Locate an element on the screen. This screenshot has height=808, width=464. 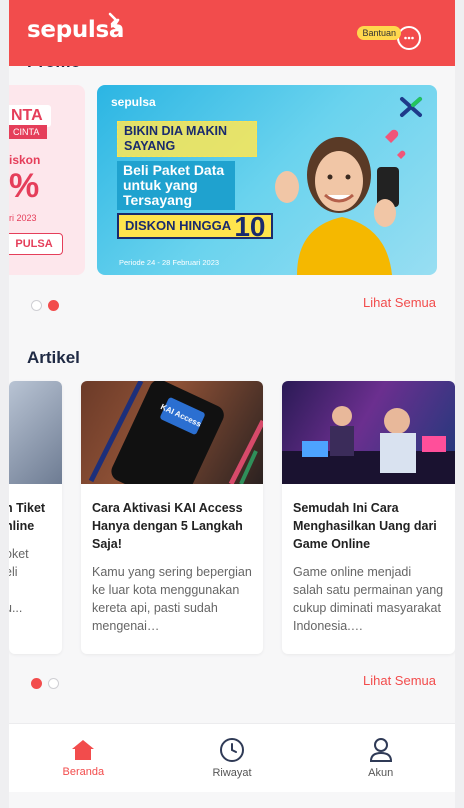
promo-banner-discount: DISKON HINGGA 10 is located at coordinates (195, 227).